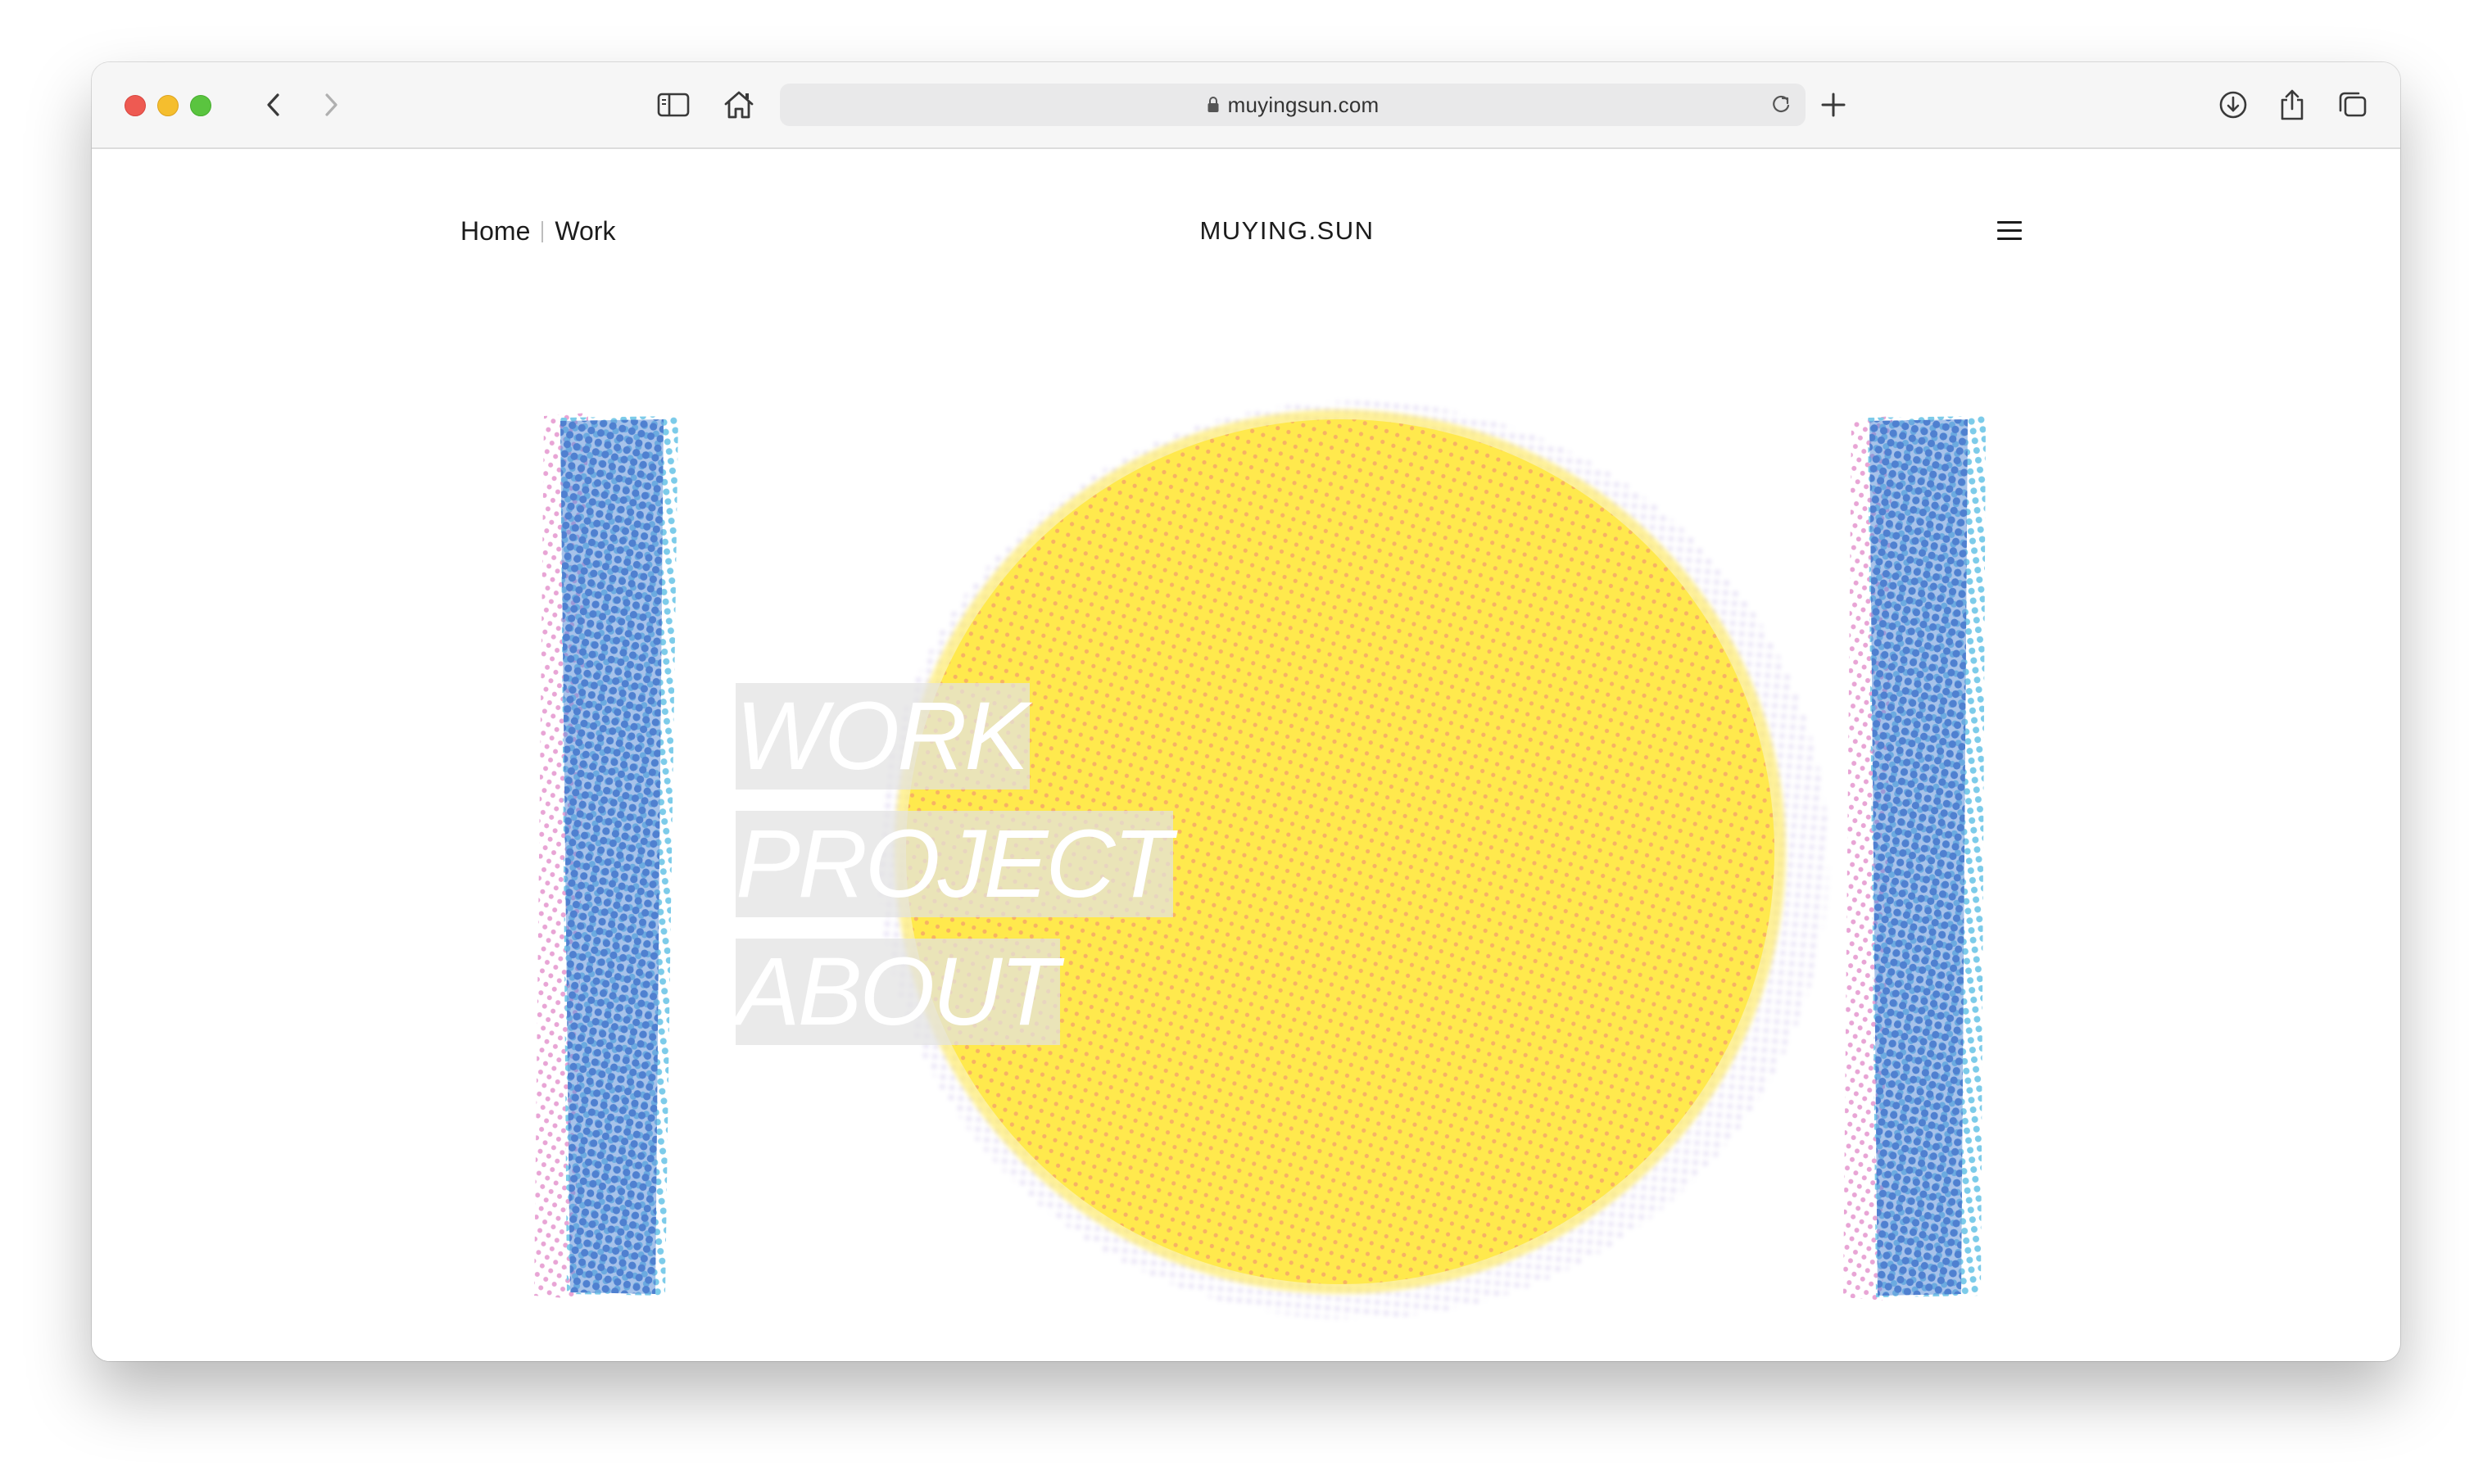 This screenshot has width=2492, height=1484. What do you see at coordinates (1287, 231) in the screenshot?
I see `site-logo-text: MUYING.SUN` at bounding box center [1287, 231].